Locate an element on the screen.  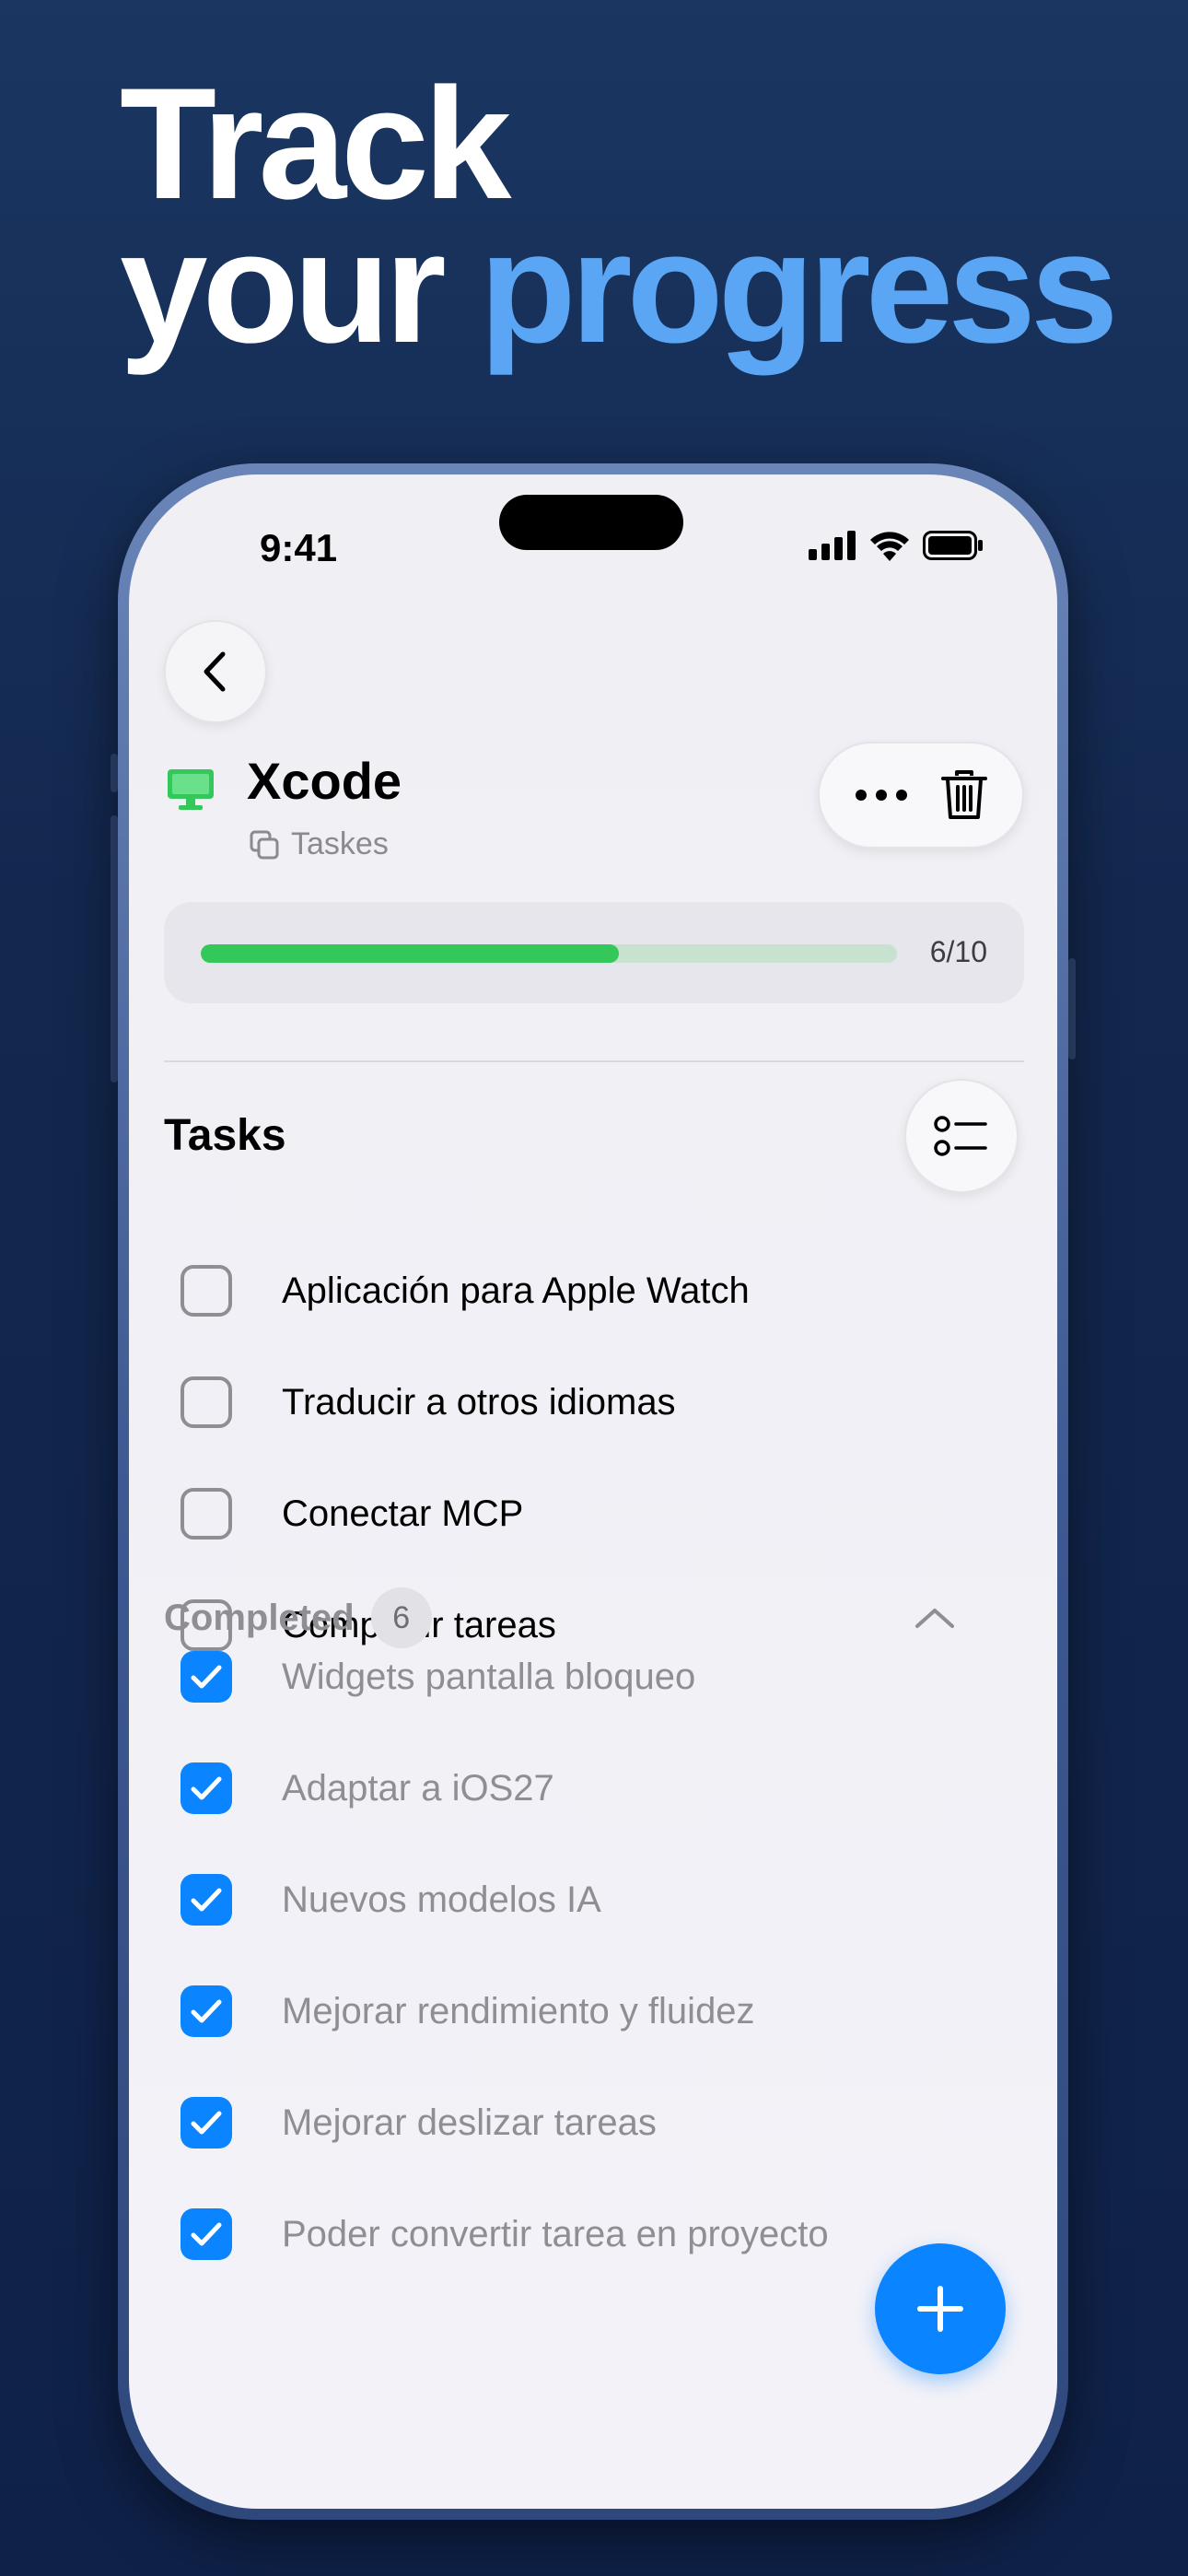
headline: Track your progress is located at coordinates (620, 211).